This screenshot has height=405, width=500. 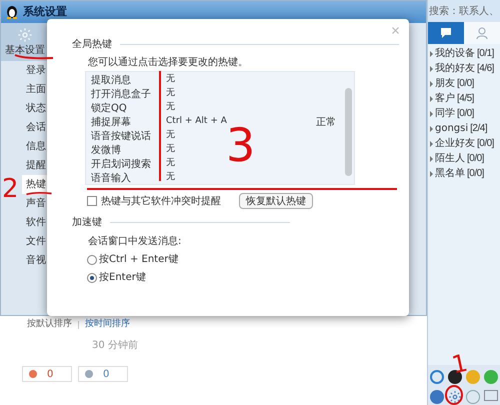 I want to click on nav-header: 基本设置, so click(x=25, y=42).